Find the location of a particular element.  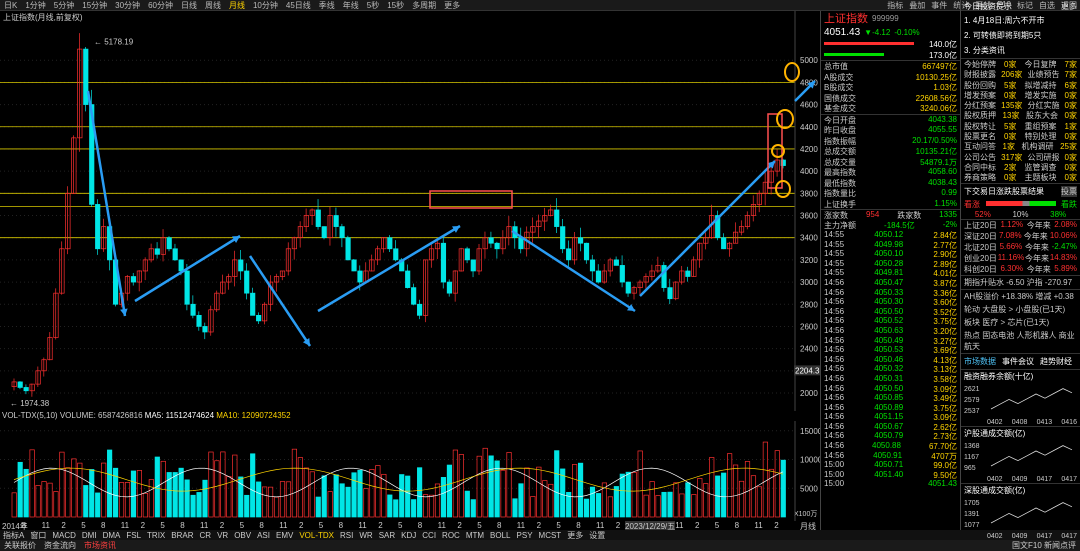

period-tab: 日线 is located at coordinates (189, 5).